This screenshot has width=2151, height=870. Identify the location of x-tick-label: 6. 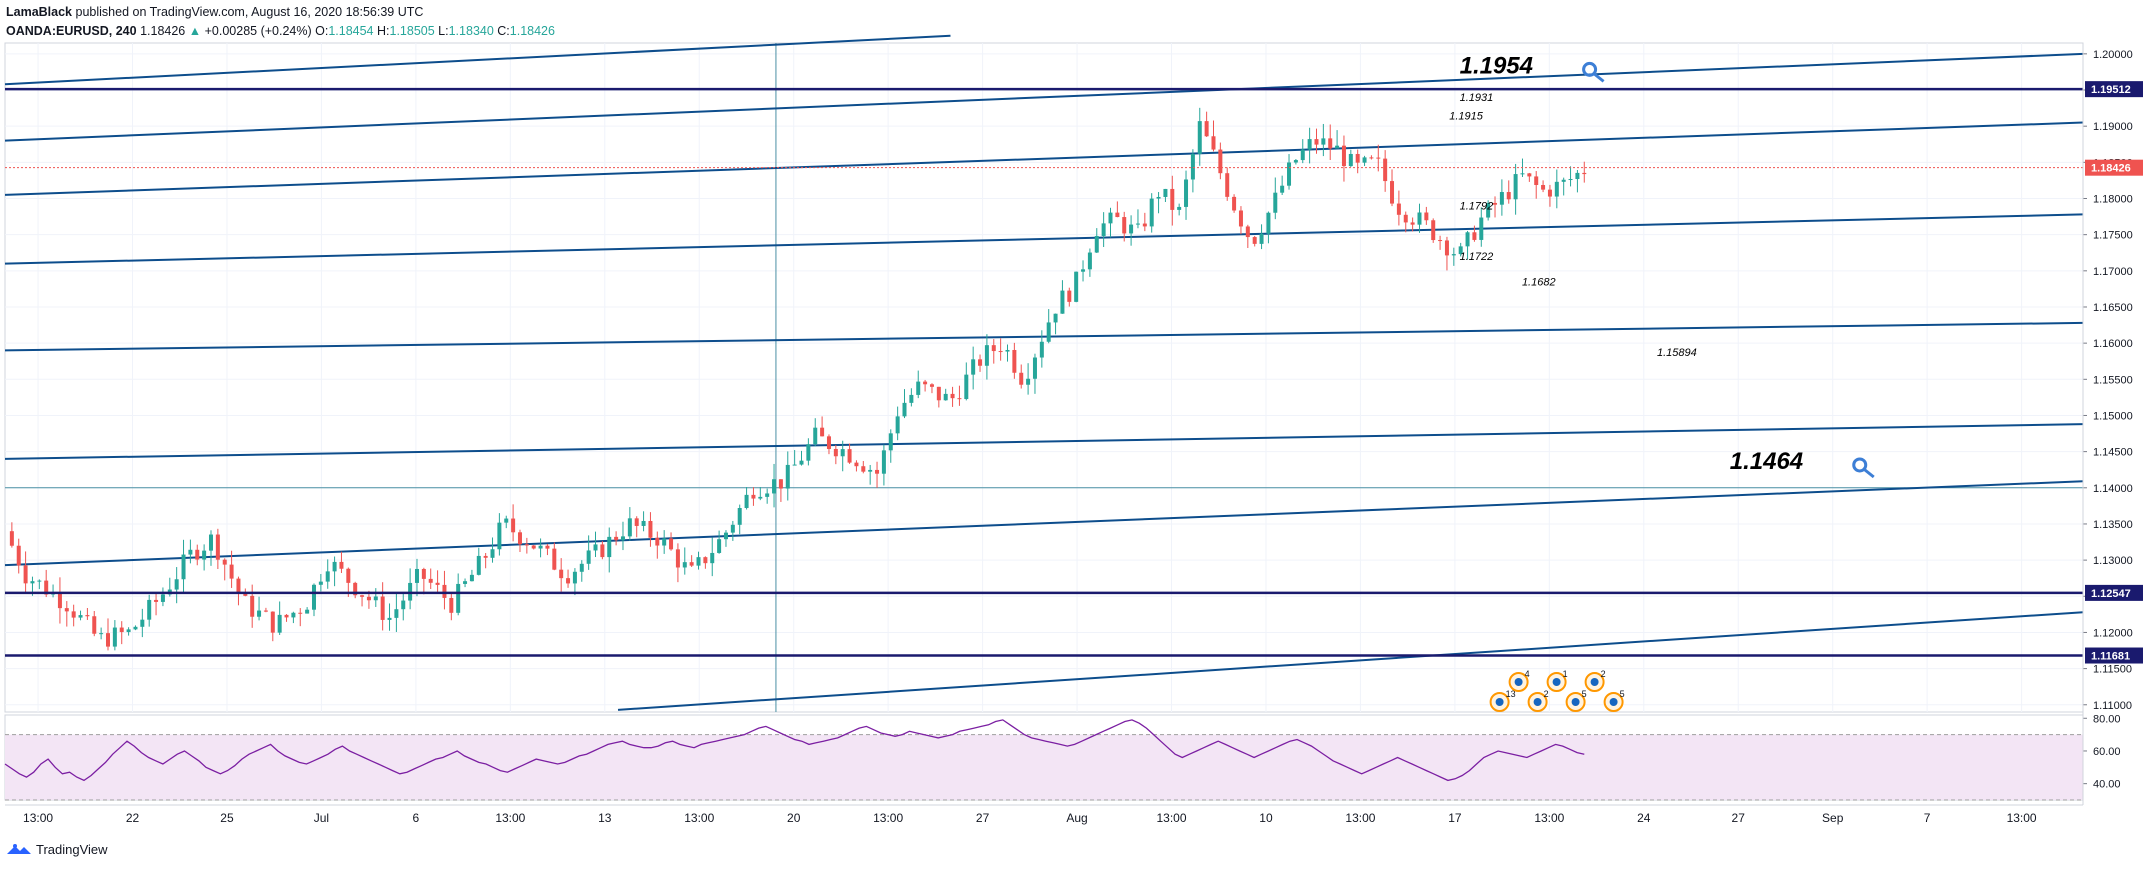
(416, 818).